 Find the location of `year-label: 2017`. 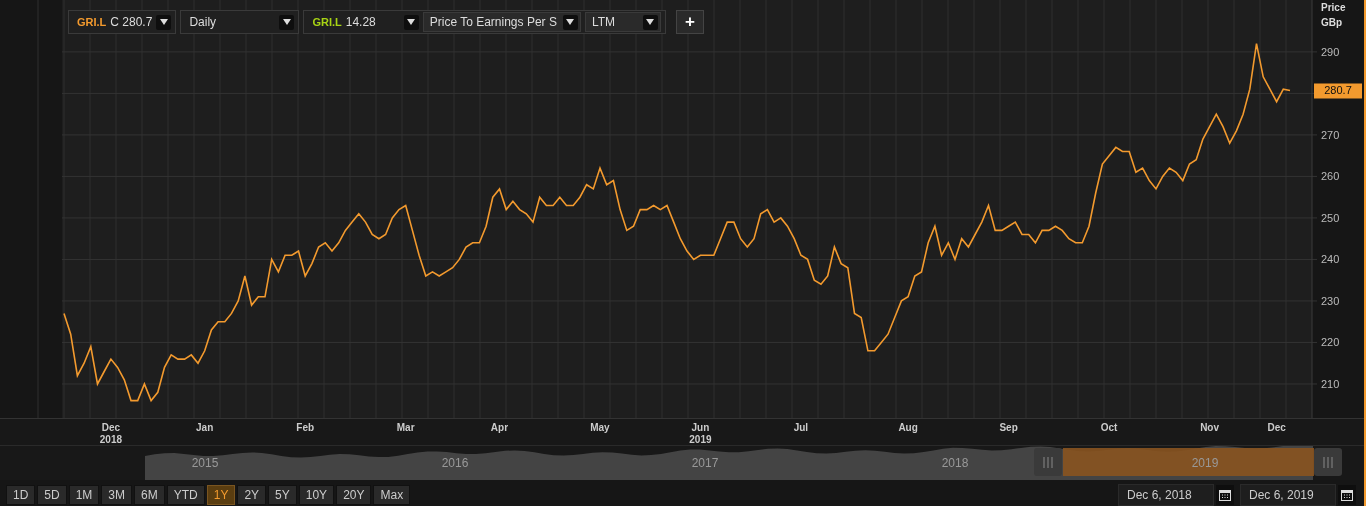

year-label: 2017 is located at coordinates (705, 463).